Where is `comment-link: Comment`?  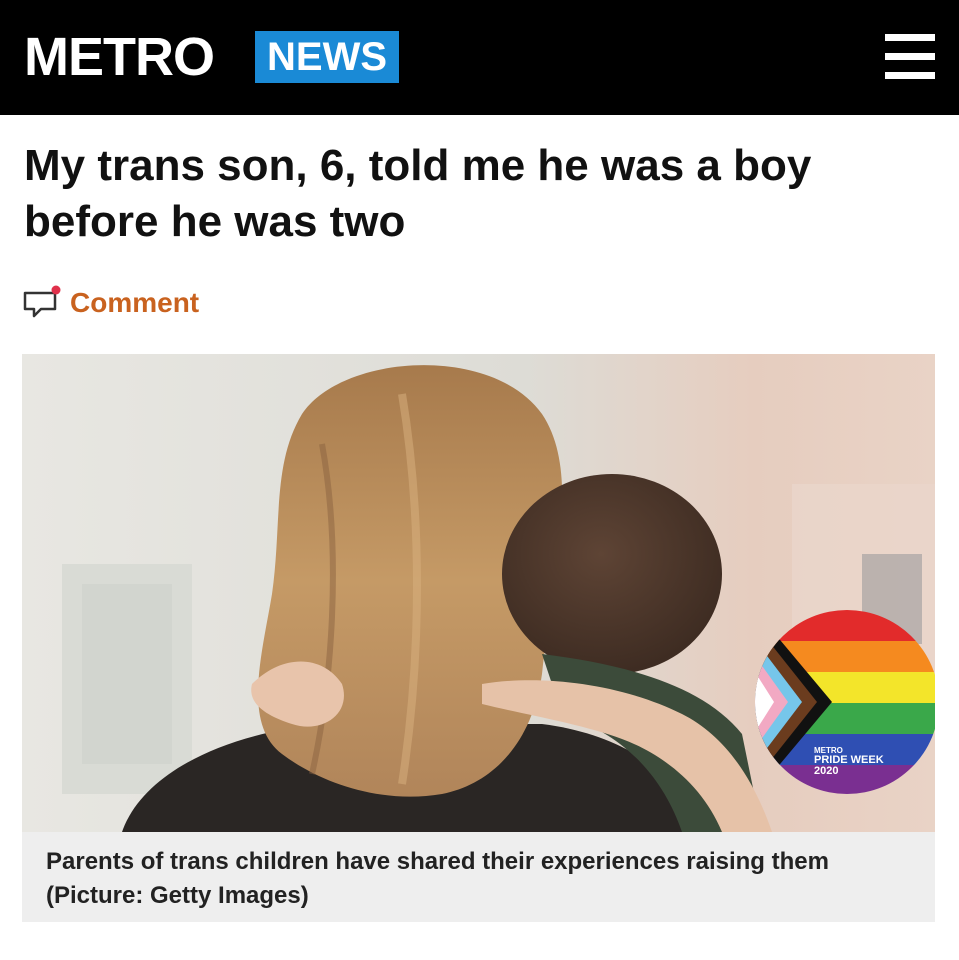 comment-link: Comment is located at coordinates (110, 303).